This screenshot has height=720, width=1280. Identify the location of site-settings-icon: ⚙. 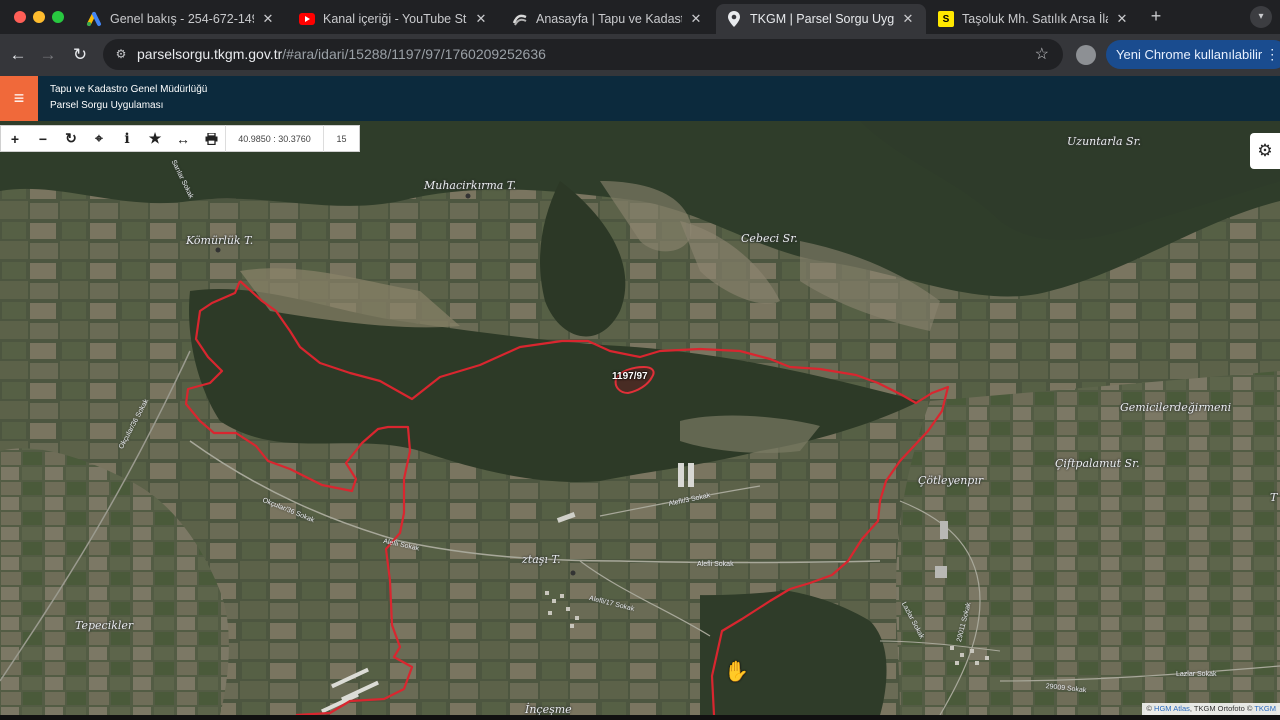
(121, 54).